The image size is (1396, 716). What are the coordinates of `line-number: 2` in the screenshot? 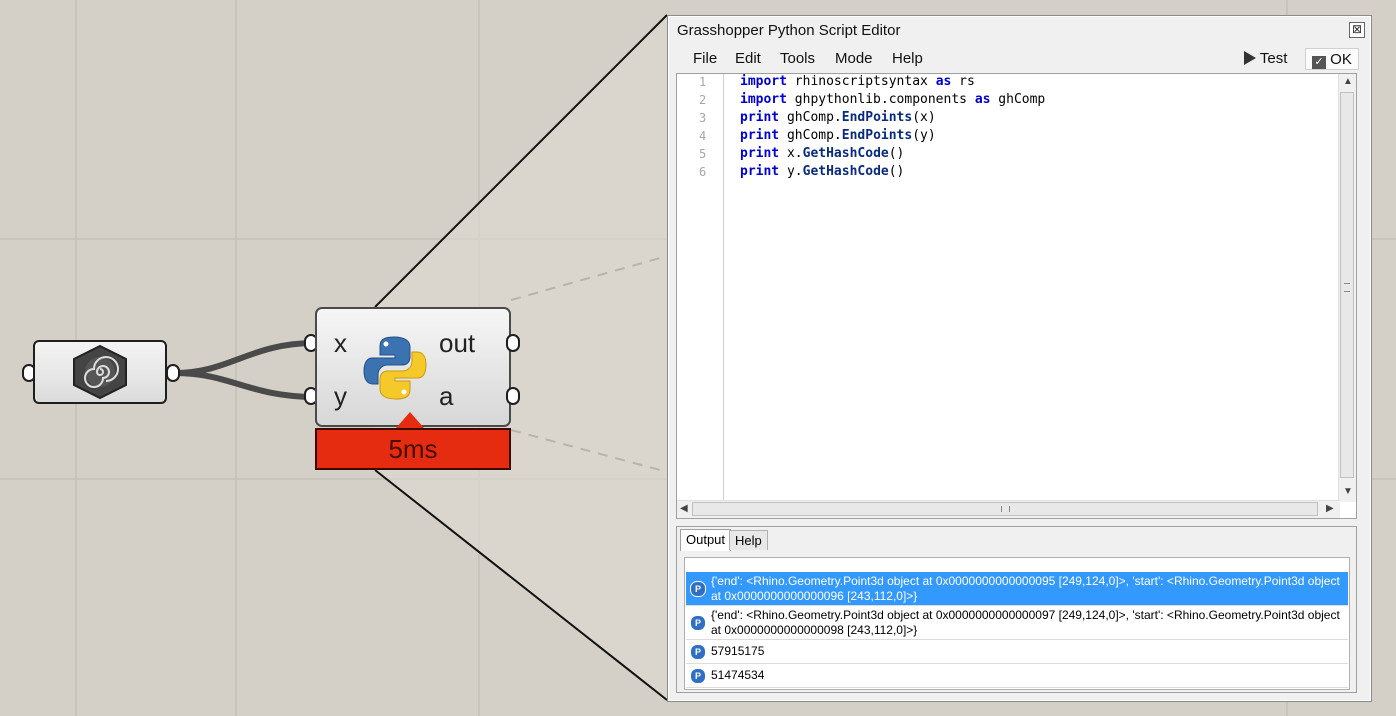 It's located at (703, 100).